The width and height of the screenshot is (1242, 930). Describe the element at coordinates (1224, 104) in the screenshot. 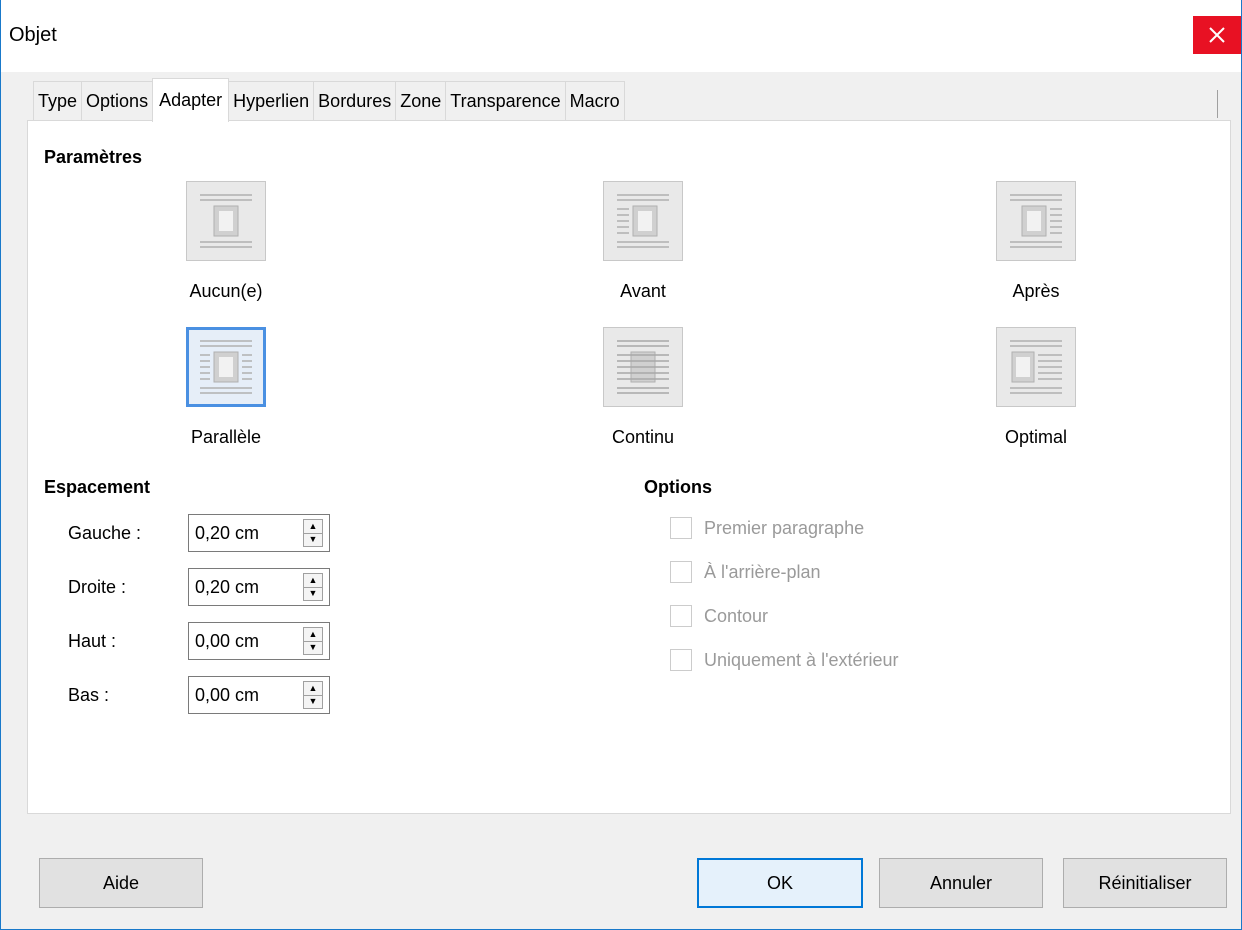

I see `tab-scroll-handle` at that location.